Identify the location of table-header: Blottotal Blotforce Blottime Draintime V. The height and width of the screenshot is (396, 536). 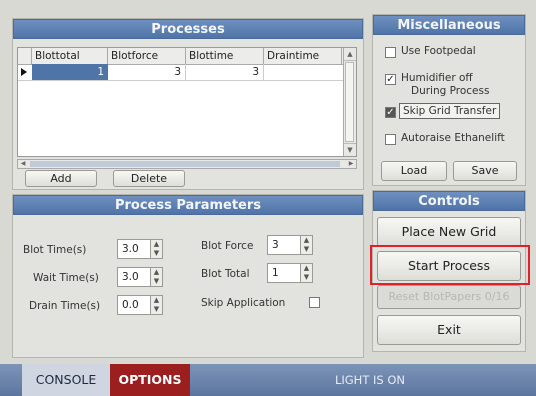
(187, 56).